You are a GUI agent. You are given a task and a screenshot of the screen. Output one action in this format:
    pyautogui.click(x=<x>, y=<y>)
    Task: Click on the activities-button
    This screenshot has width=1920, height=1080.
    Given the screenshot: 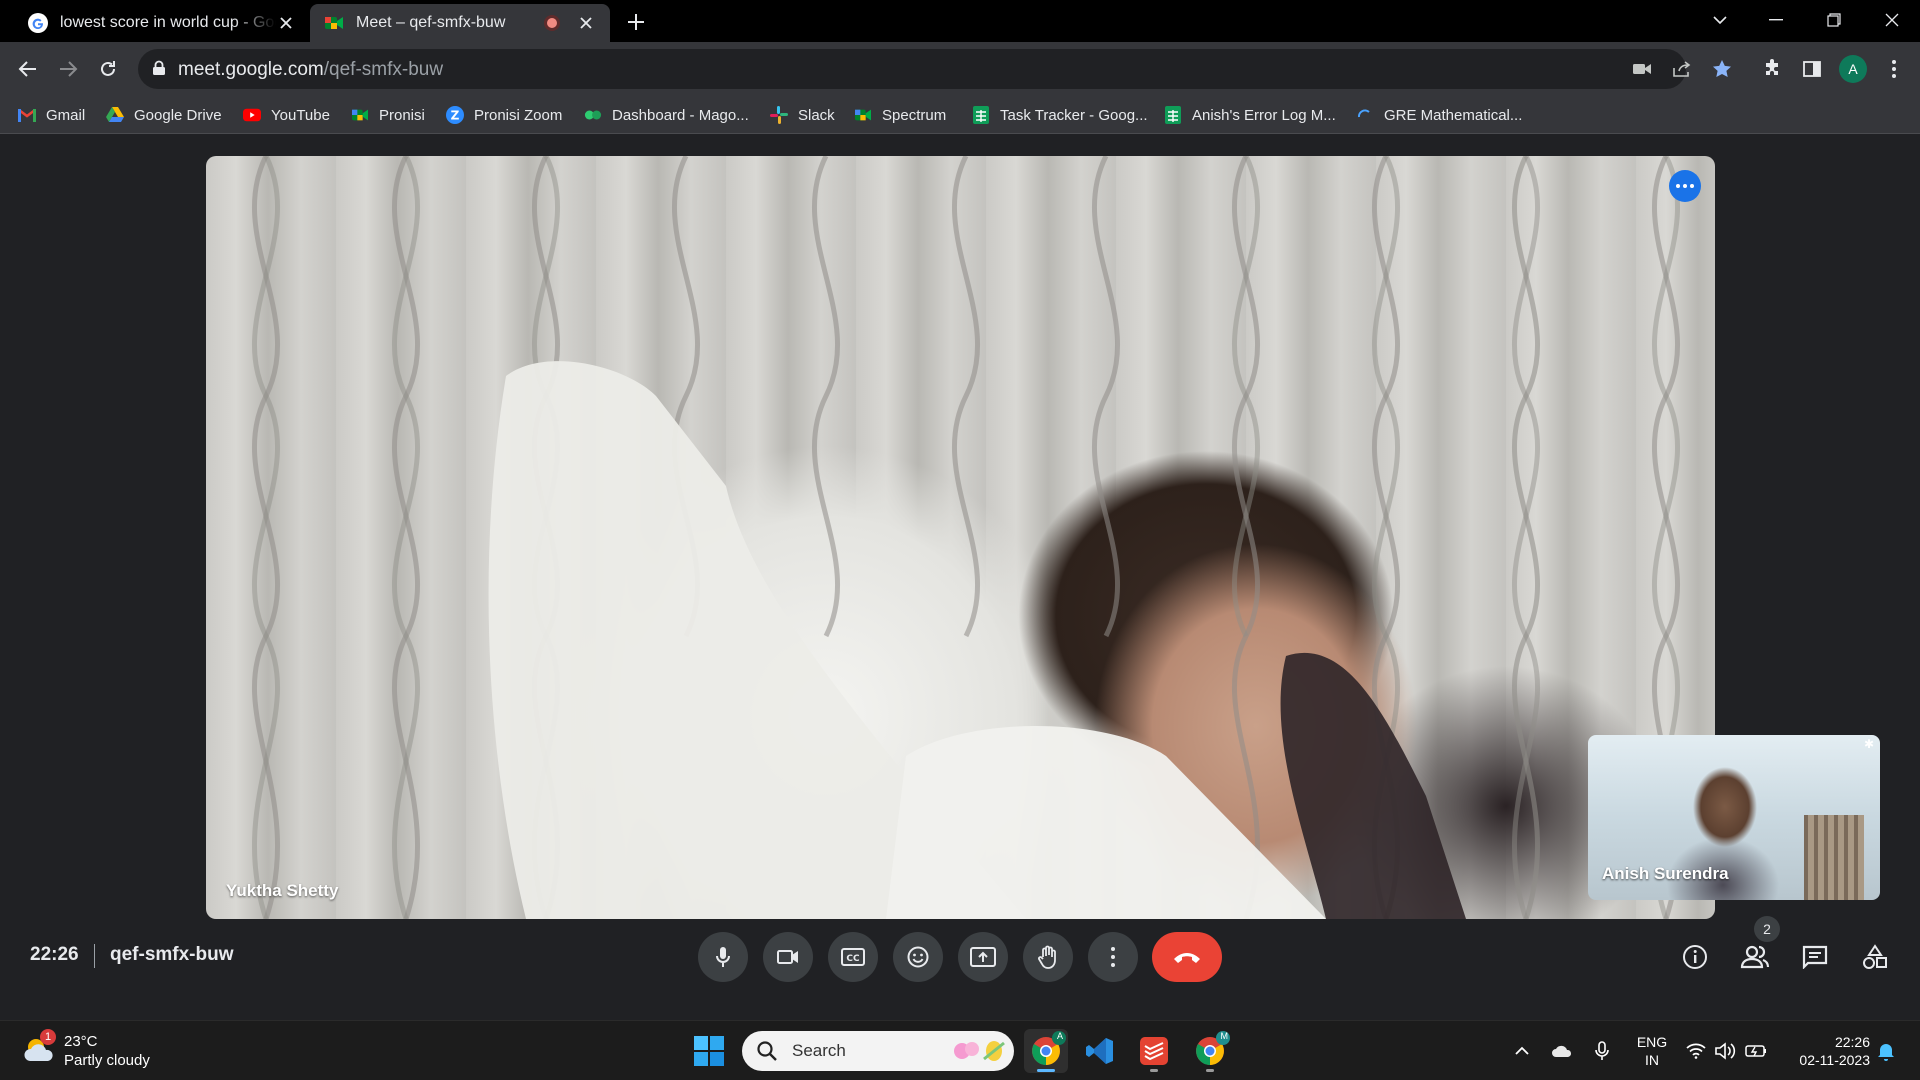 What is the action you would take?
    pyautogui.click(x=1875, y=957)
    